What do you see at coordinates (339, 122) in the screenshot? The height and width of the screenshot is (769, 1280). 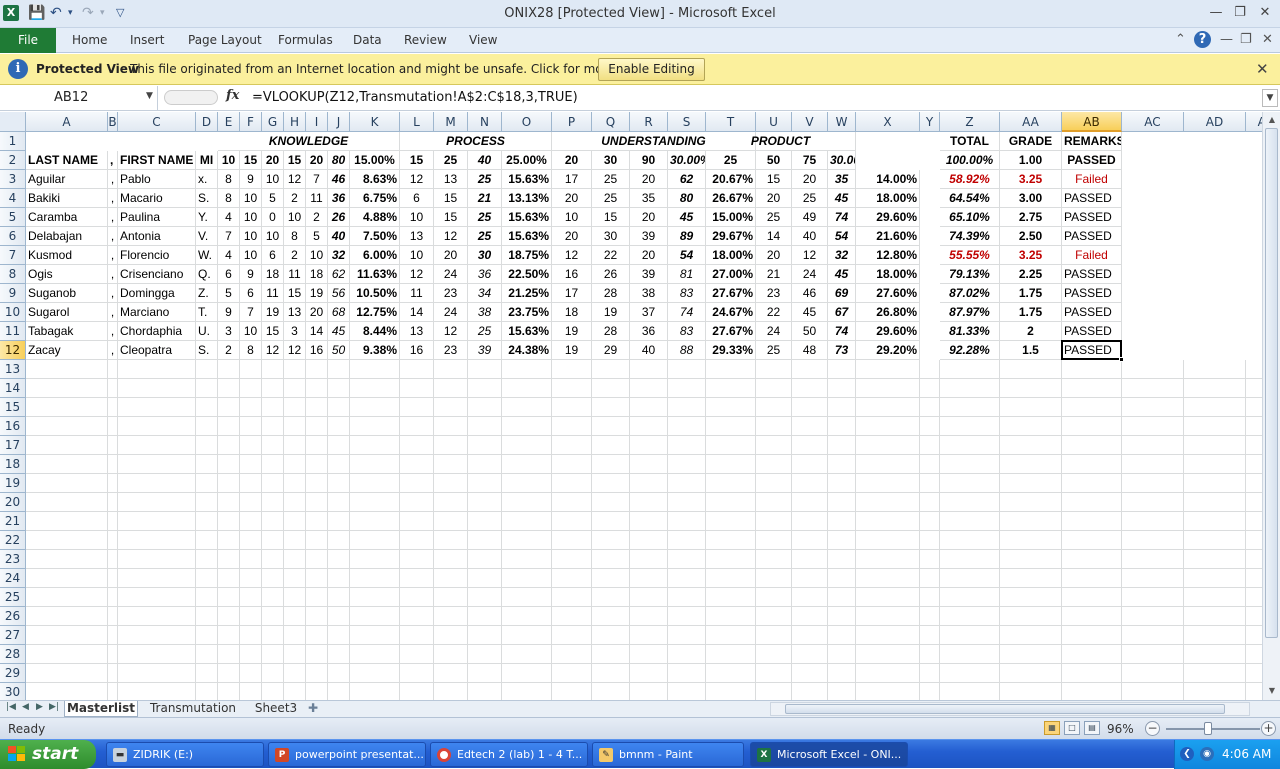 I see `column-header-j: J` at bounding box center [339, 122].